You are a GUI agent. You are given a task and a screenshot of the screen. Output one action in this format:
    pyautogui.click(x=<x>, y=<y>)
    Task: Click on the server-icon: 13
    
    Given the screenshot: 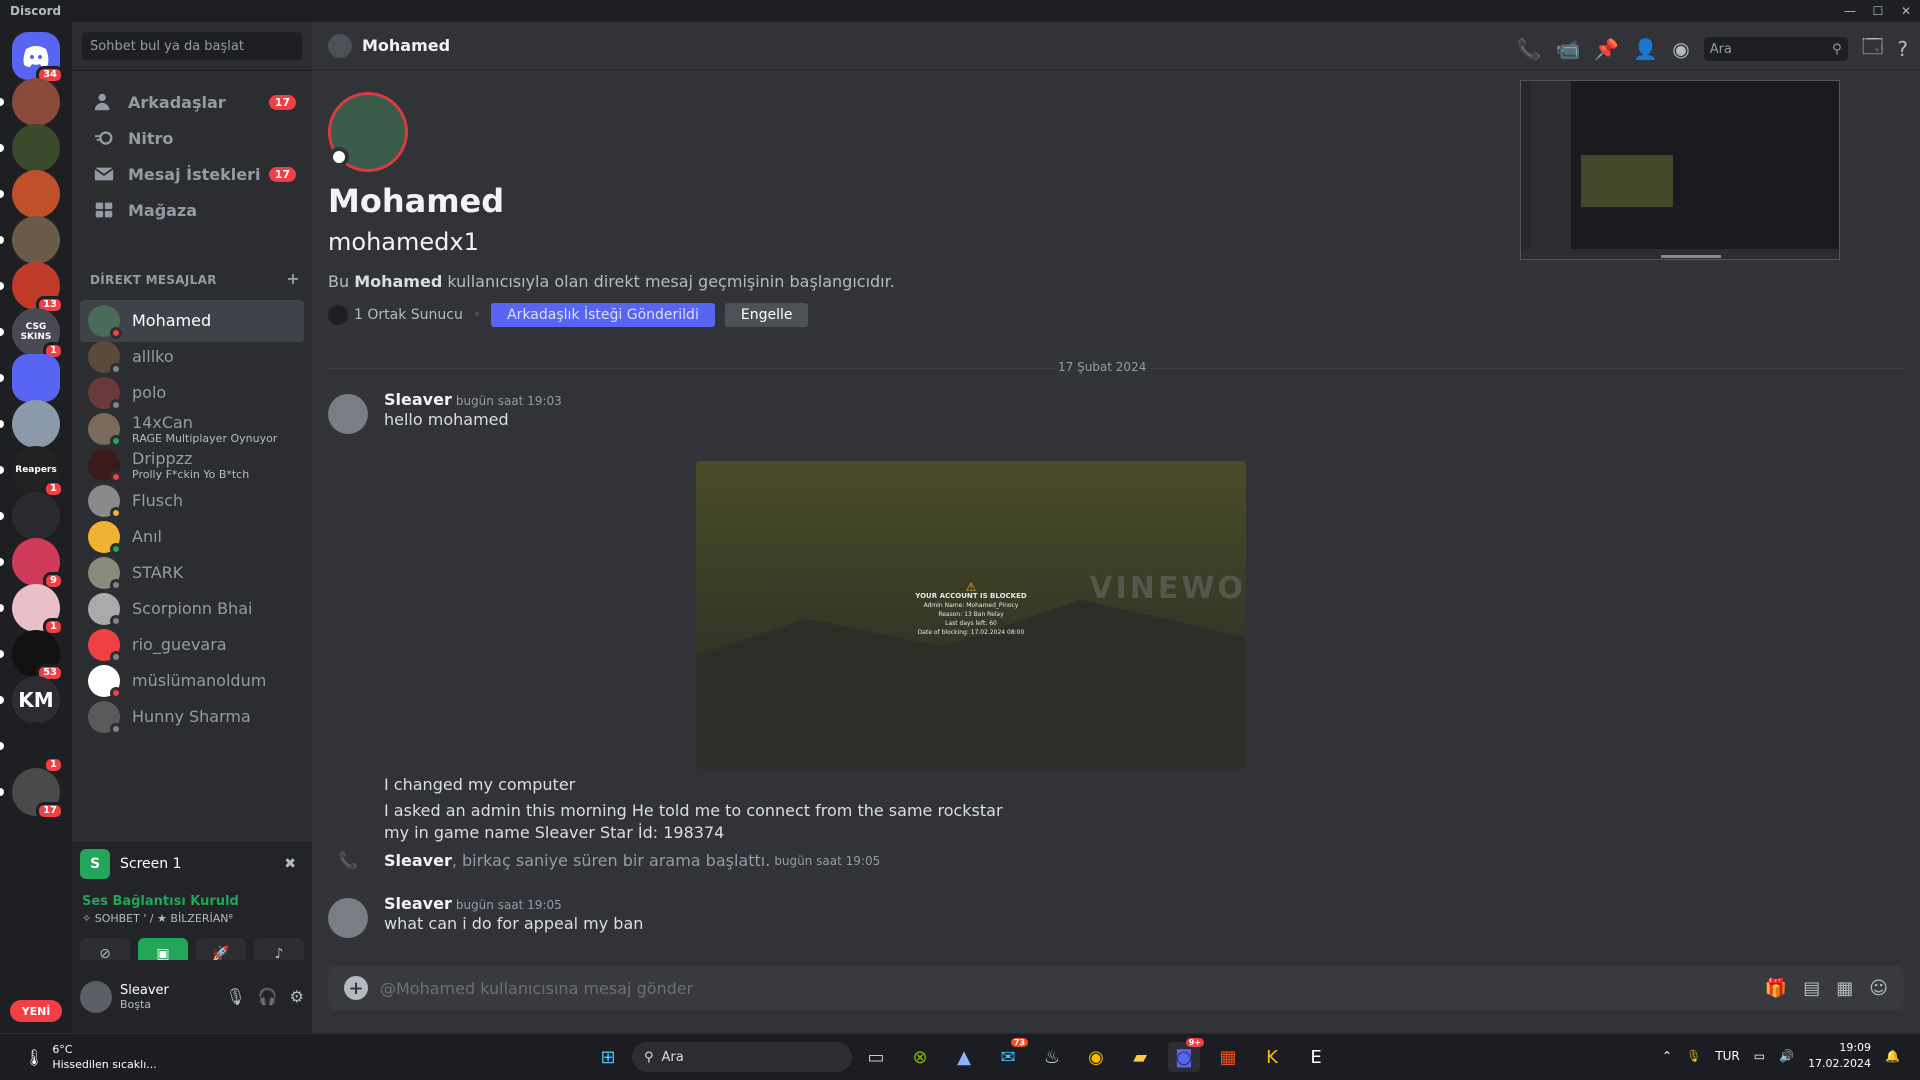 What is the action you would take?
    pyautogui.click(x=32, y=288)
    